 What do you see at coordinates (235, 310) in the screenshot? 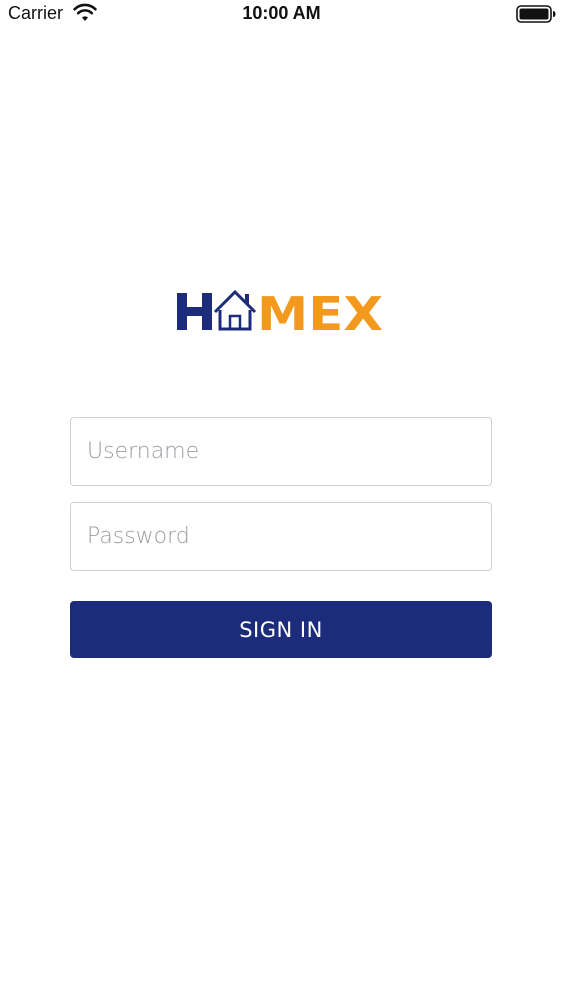
I see `house-icon` at bounding box center [235, 310].